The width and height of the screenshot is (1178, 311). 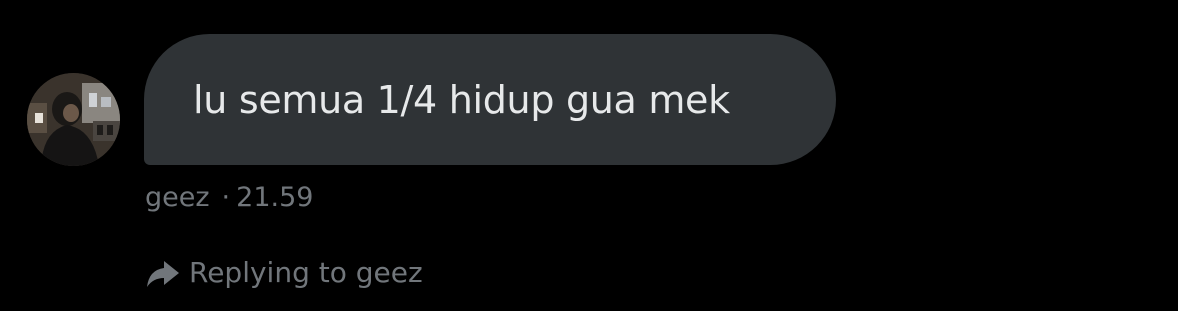 What do you see at coordinates (461, 99) in the screenshot?
I see `message-text: lu semua 1/4 hidup gua mek` at bounding box center [461, 99].